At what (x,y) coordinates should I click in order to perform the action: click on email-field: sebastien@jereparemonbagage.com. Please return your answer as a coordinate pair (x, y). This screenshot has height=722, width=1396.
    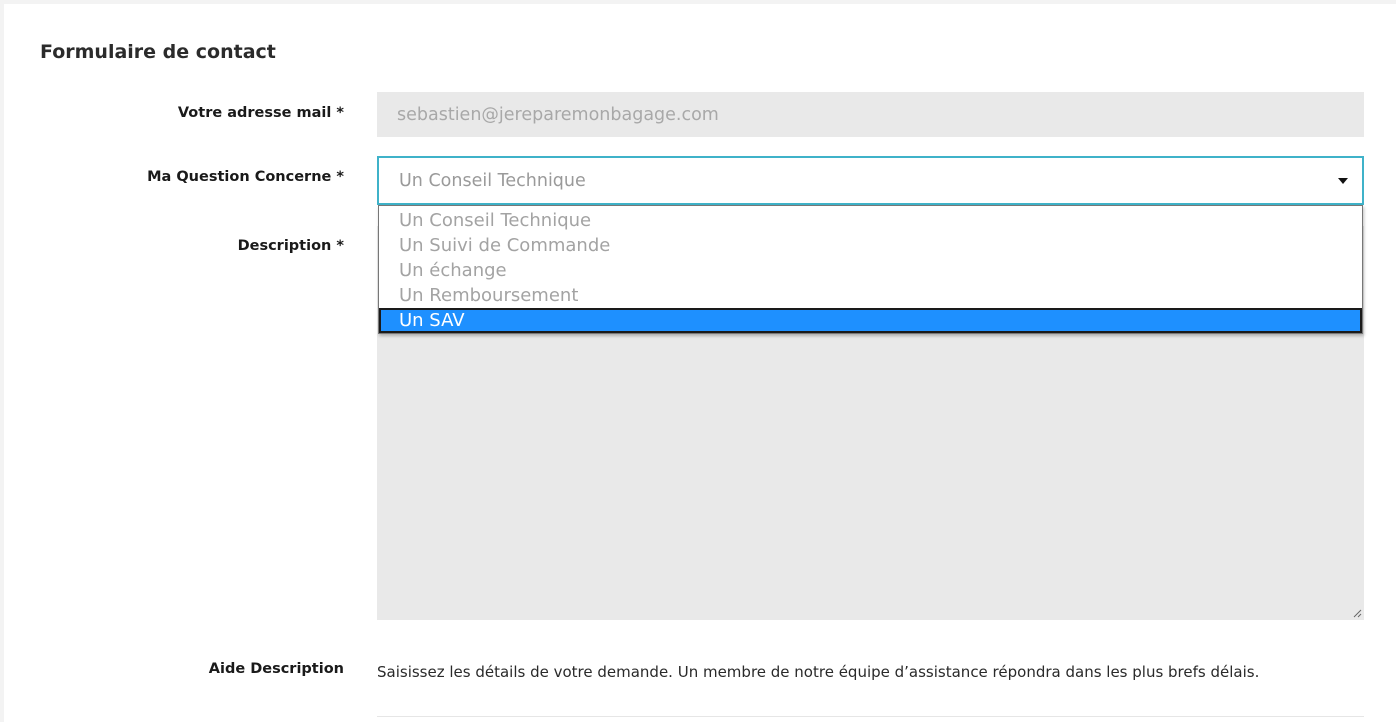
    Looking at the image, I should click on (870, 114).